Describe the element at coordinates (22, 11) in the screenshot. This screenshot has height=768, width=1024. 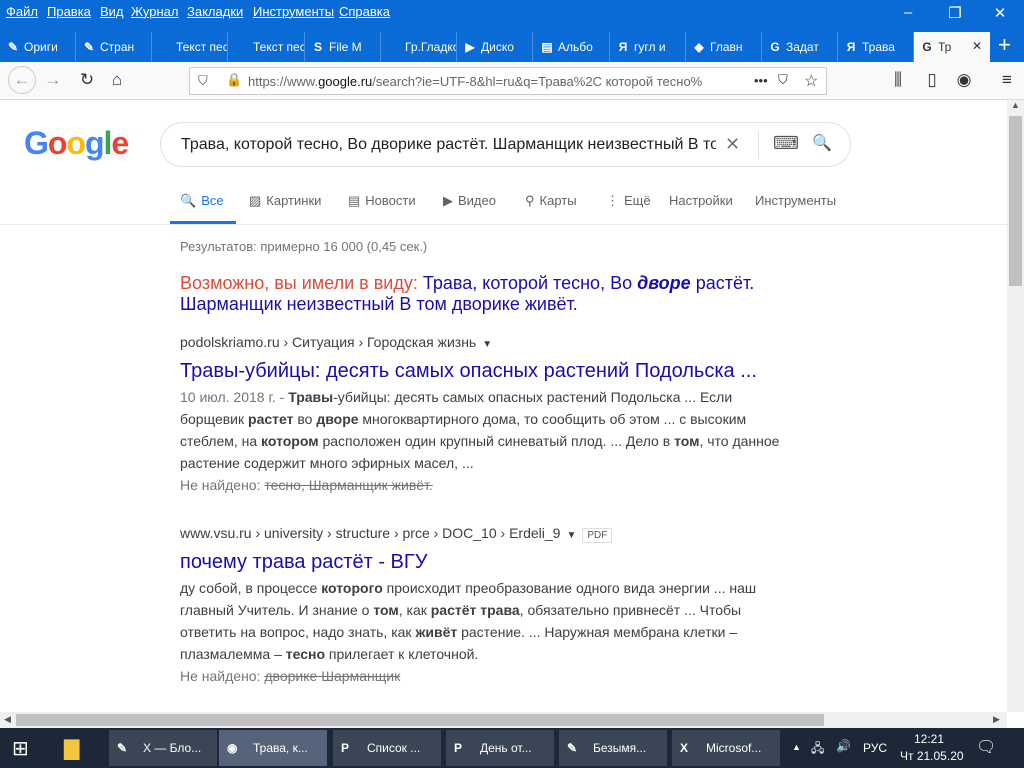
I see `menu-file: Файл` at that location.